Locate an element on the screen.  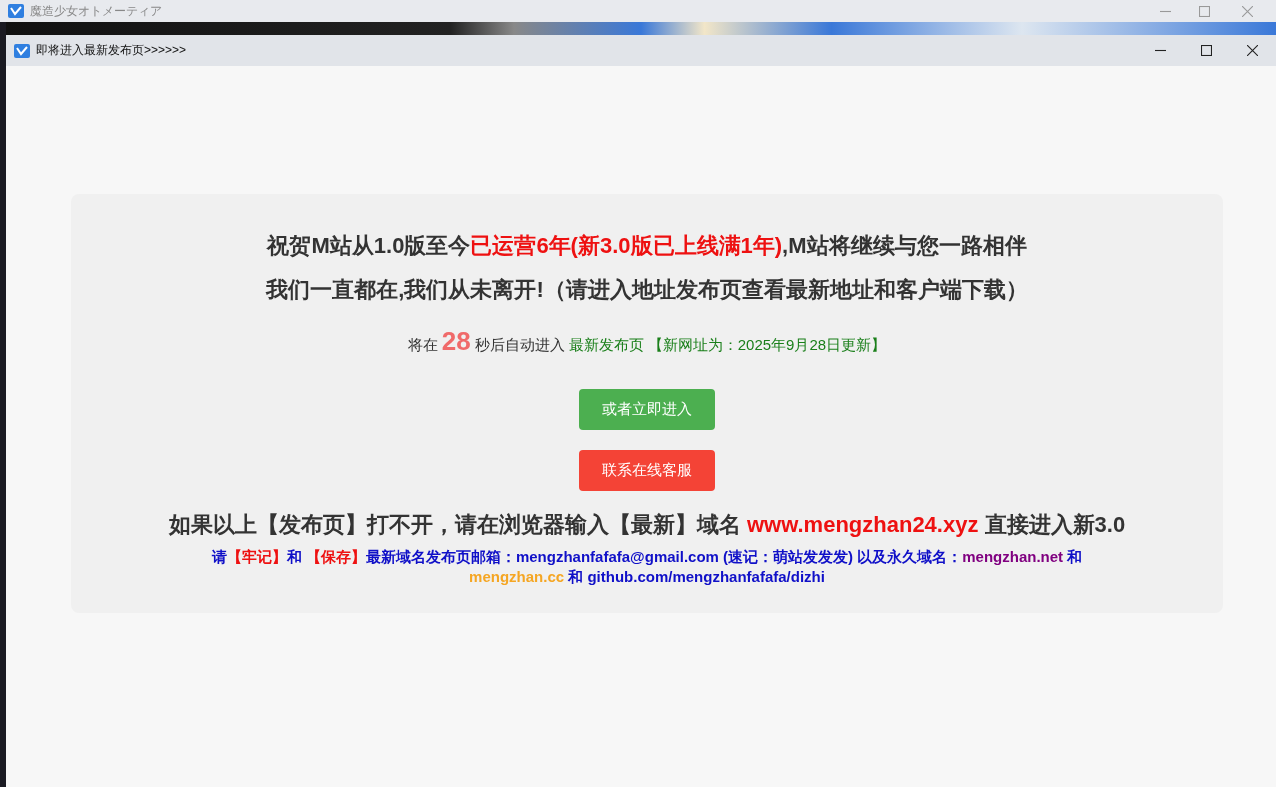
countdown-label: 秒后自动进入 is located at coordinates (519, 345).